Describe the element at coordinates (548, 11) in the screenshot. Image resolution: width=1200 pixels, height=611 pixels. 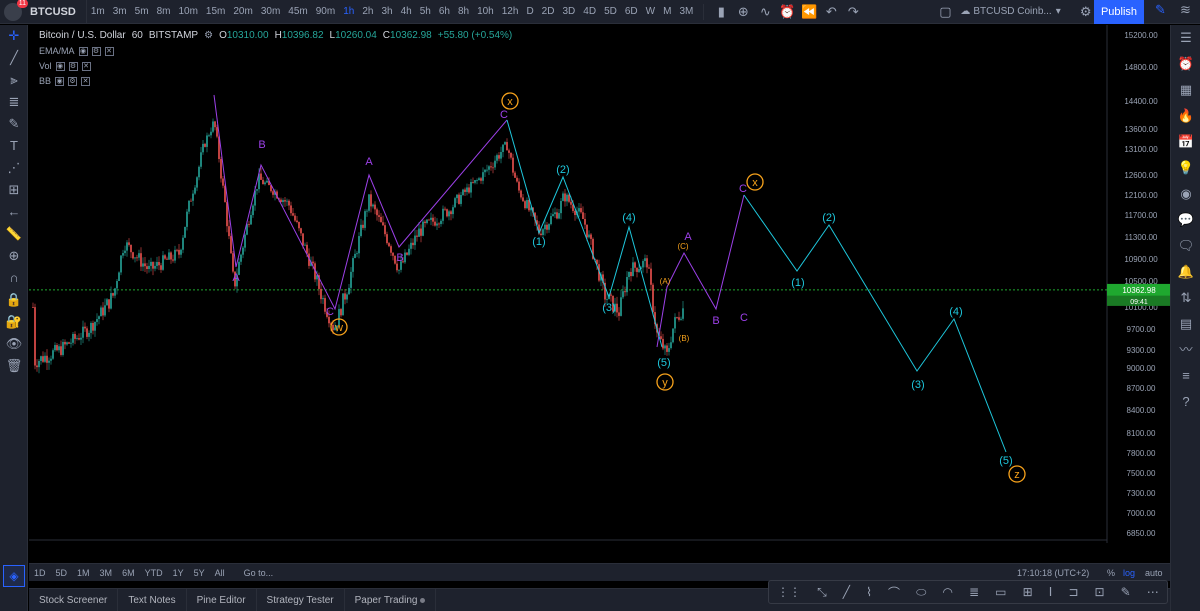
I see `interval-2D: 2D` at that location.